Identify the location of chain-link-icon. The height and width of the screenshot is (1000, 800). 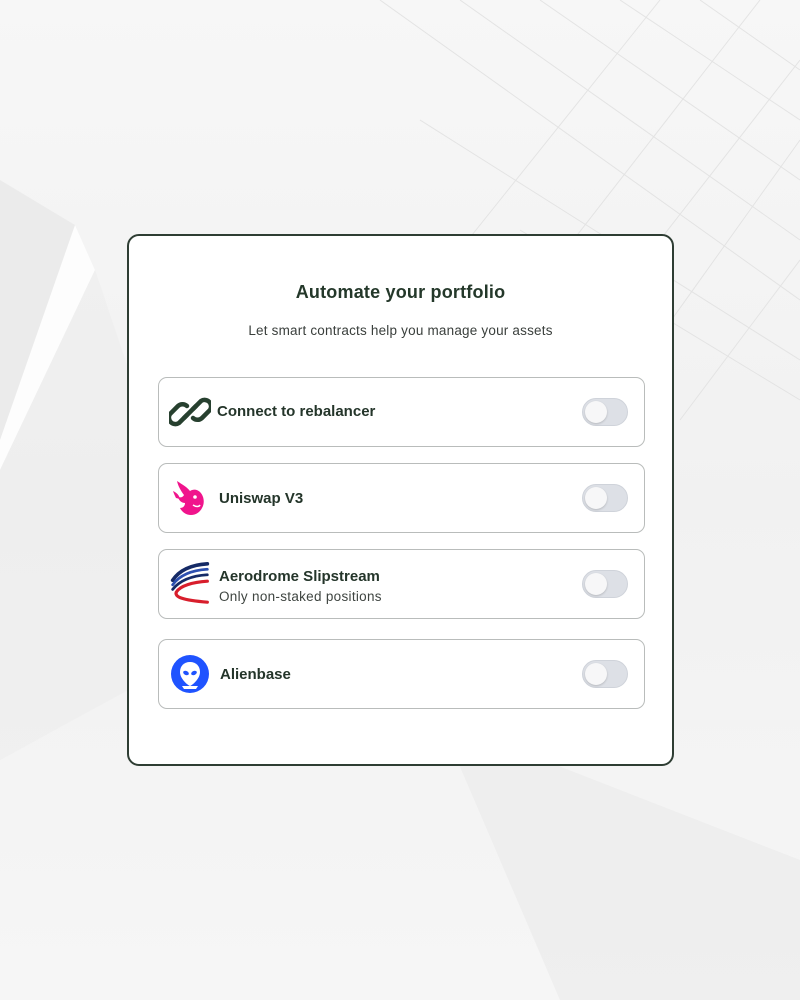
(190, 412).